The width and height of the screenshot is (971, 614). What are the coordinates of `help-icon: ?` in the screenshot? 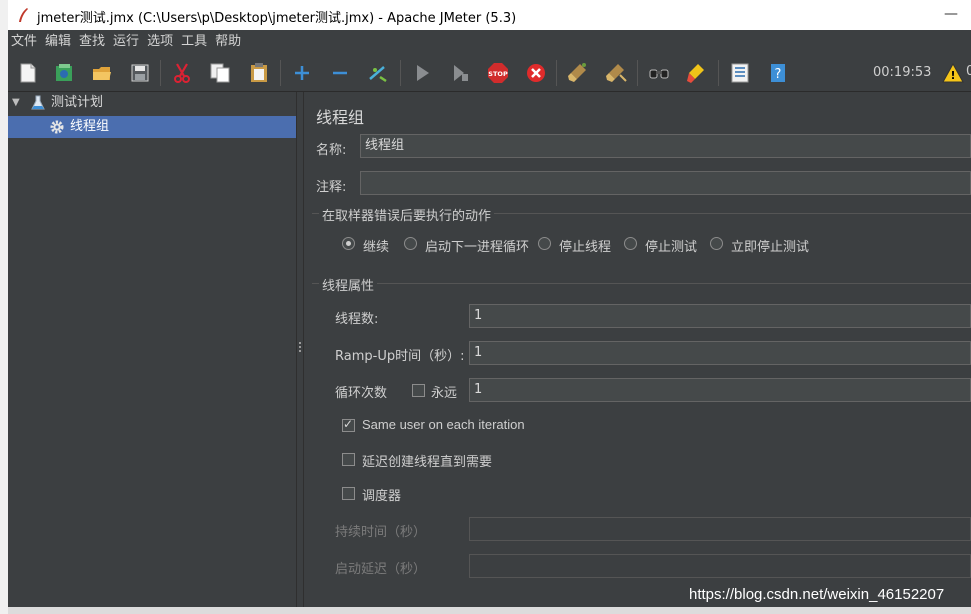 It's located at (778, 73).